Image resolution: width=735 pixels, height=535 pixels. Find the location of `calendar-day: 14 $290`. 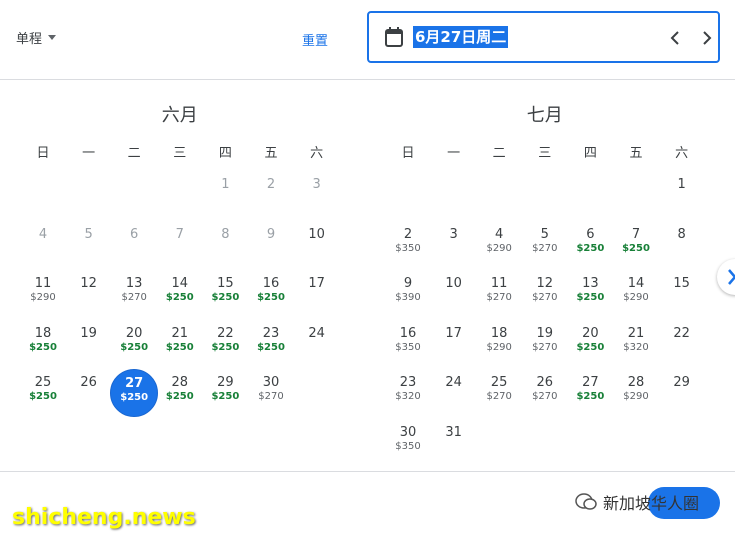

calendar-day: 14 $290 is located at coordinates (636, 294).